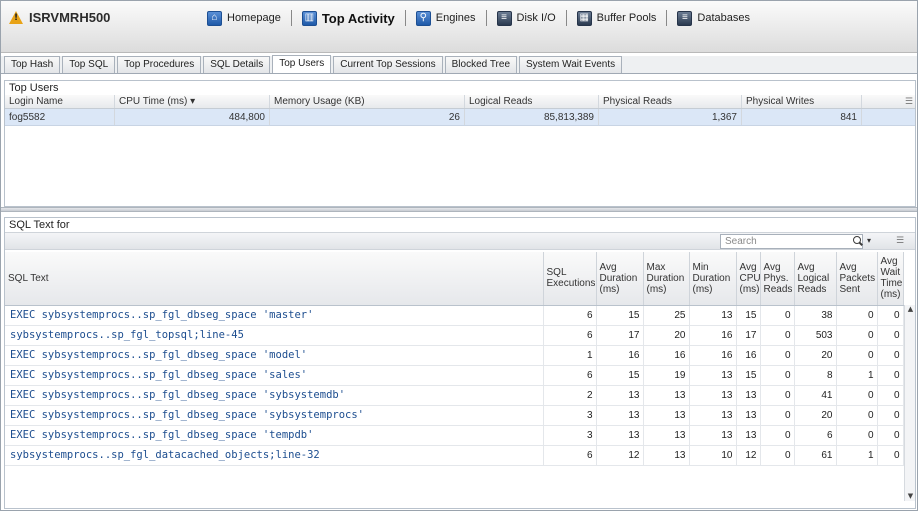  I want to click on column-header-avg-wait-time: Avg Wait Time (ms), so click(890, 279).